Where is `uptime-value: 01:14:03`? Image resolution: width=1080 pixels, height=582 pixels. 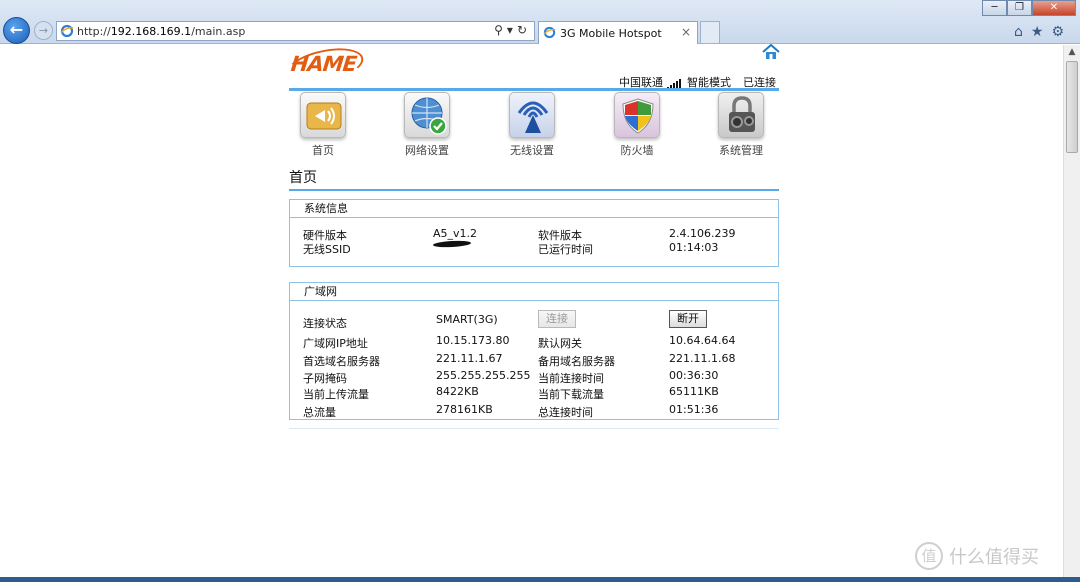
uptime-value: 01:14:03 is located at coordinates (694, 247).